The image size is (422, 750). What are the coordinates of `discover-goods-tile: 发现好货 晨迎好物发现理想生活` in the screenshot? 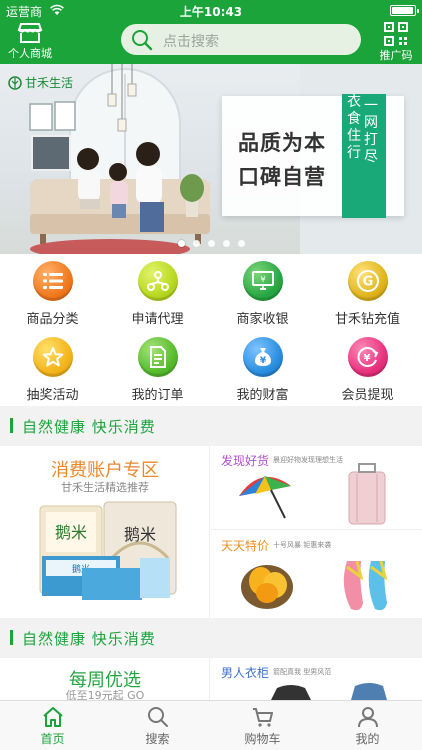 It's located at (316, 488).